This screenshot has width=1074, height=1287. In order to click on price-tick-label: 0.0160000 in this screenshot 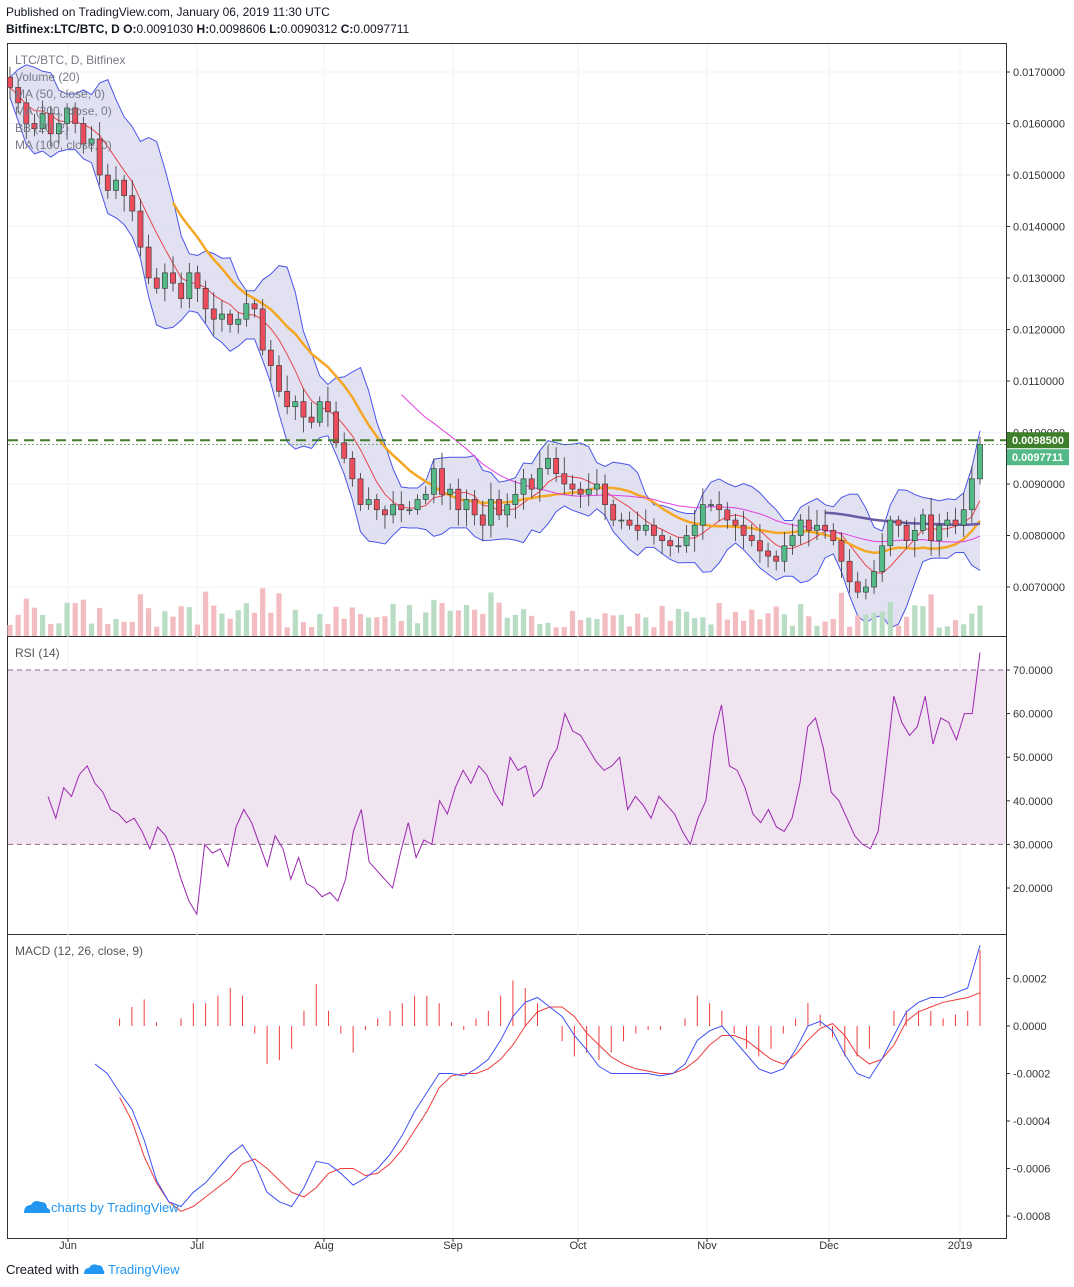, I will do `click(1039, 125)`.